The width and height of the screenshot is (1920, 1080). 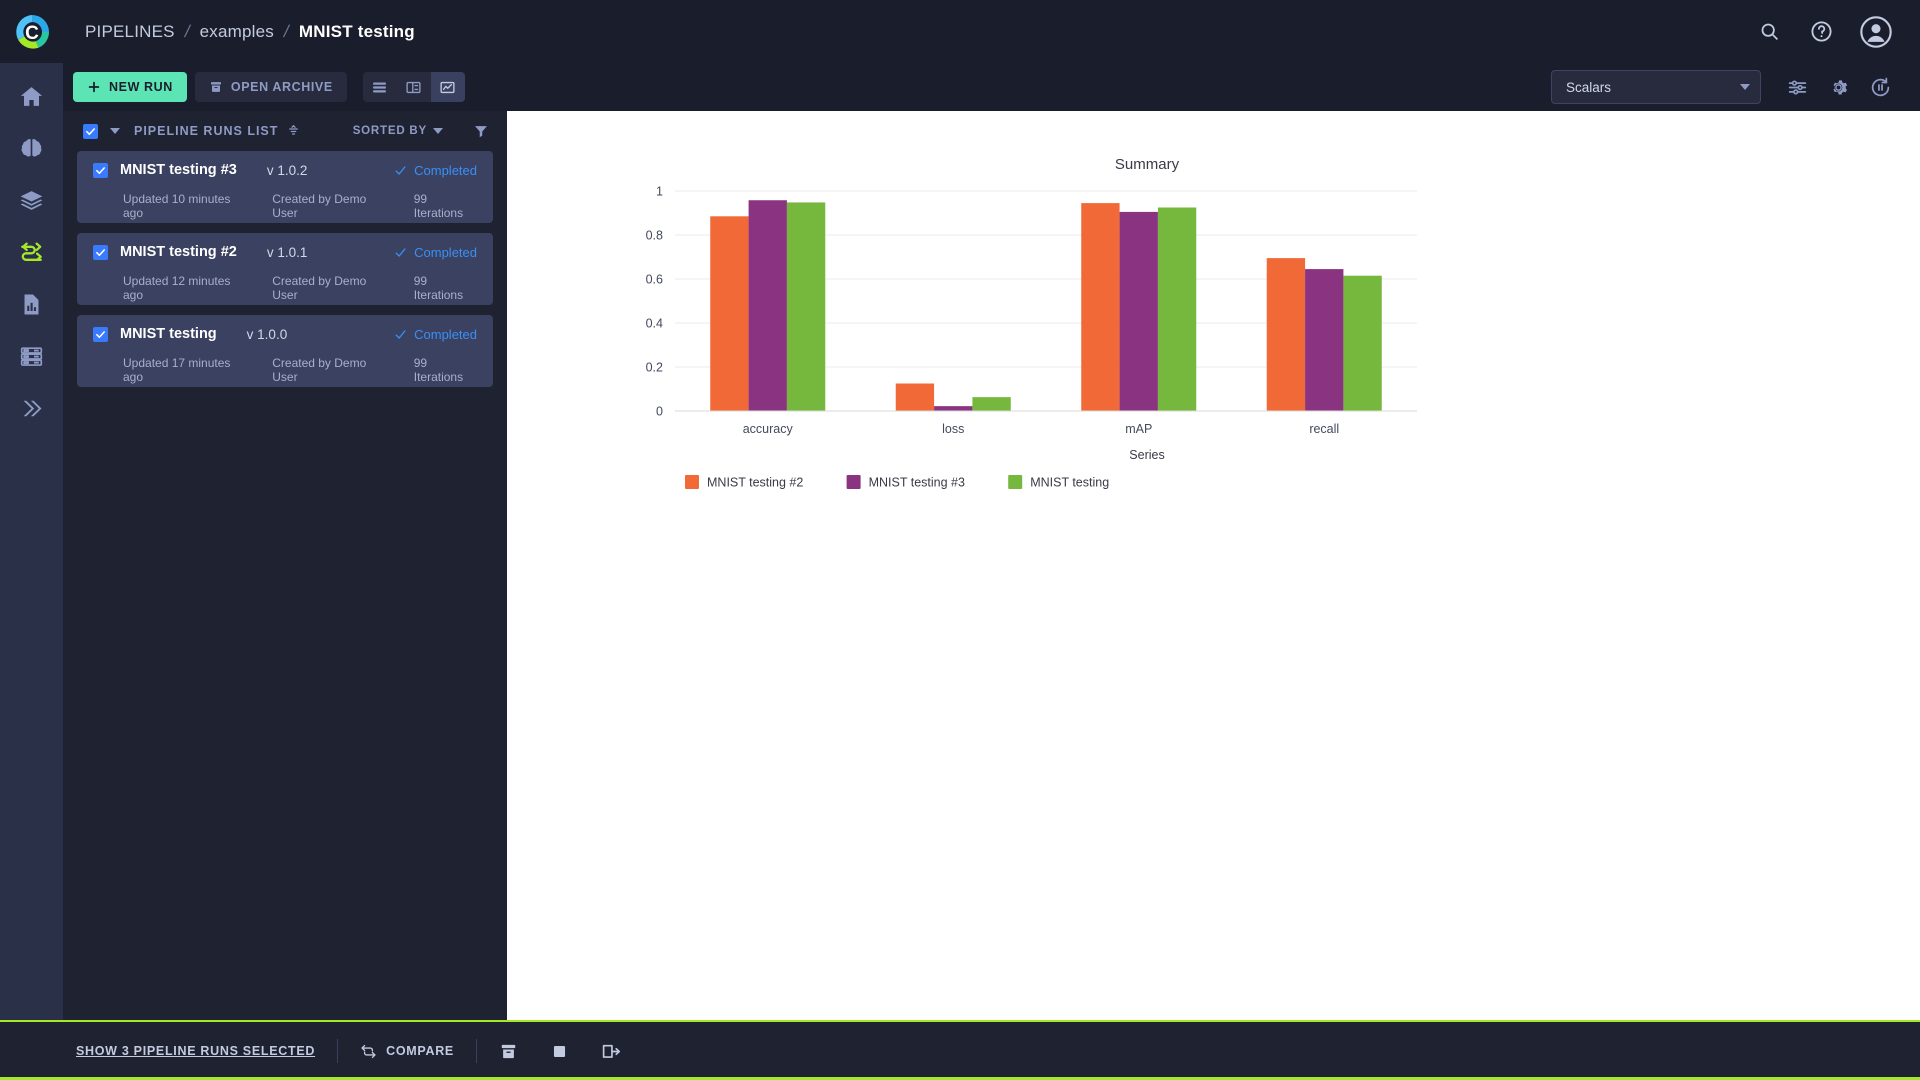 I want to click on breadcrumb-item-examples: examples, so click(x=237, y=32).